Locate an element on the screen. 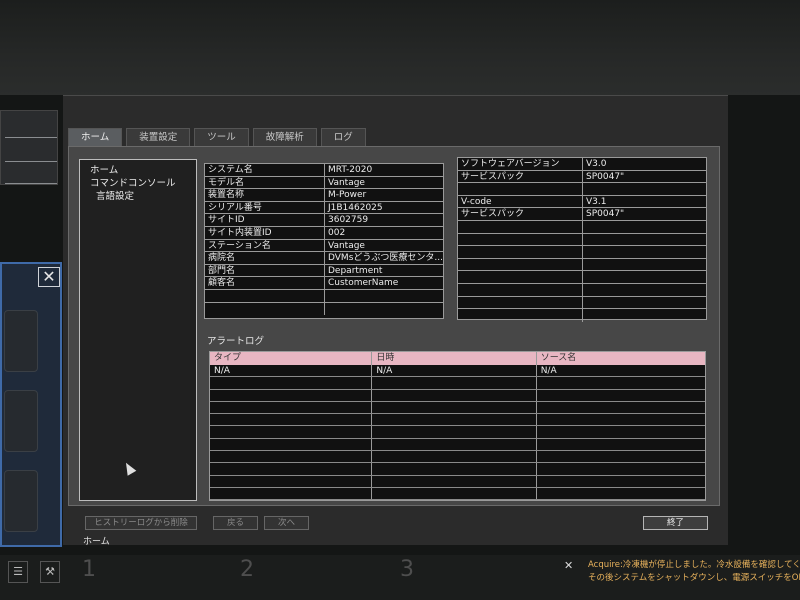 Image resolution: width=800 pixels, height=600 pixels. nav-item-language: 言語設定 is located at coordinates (138, 196).